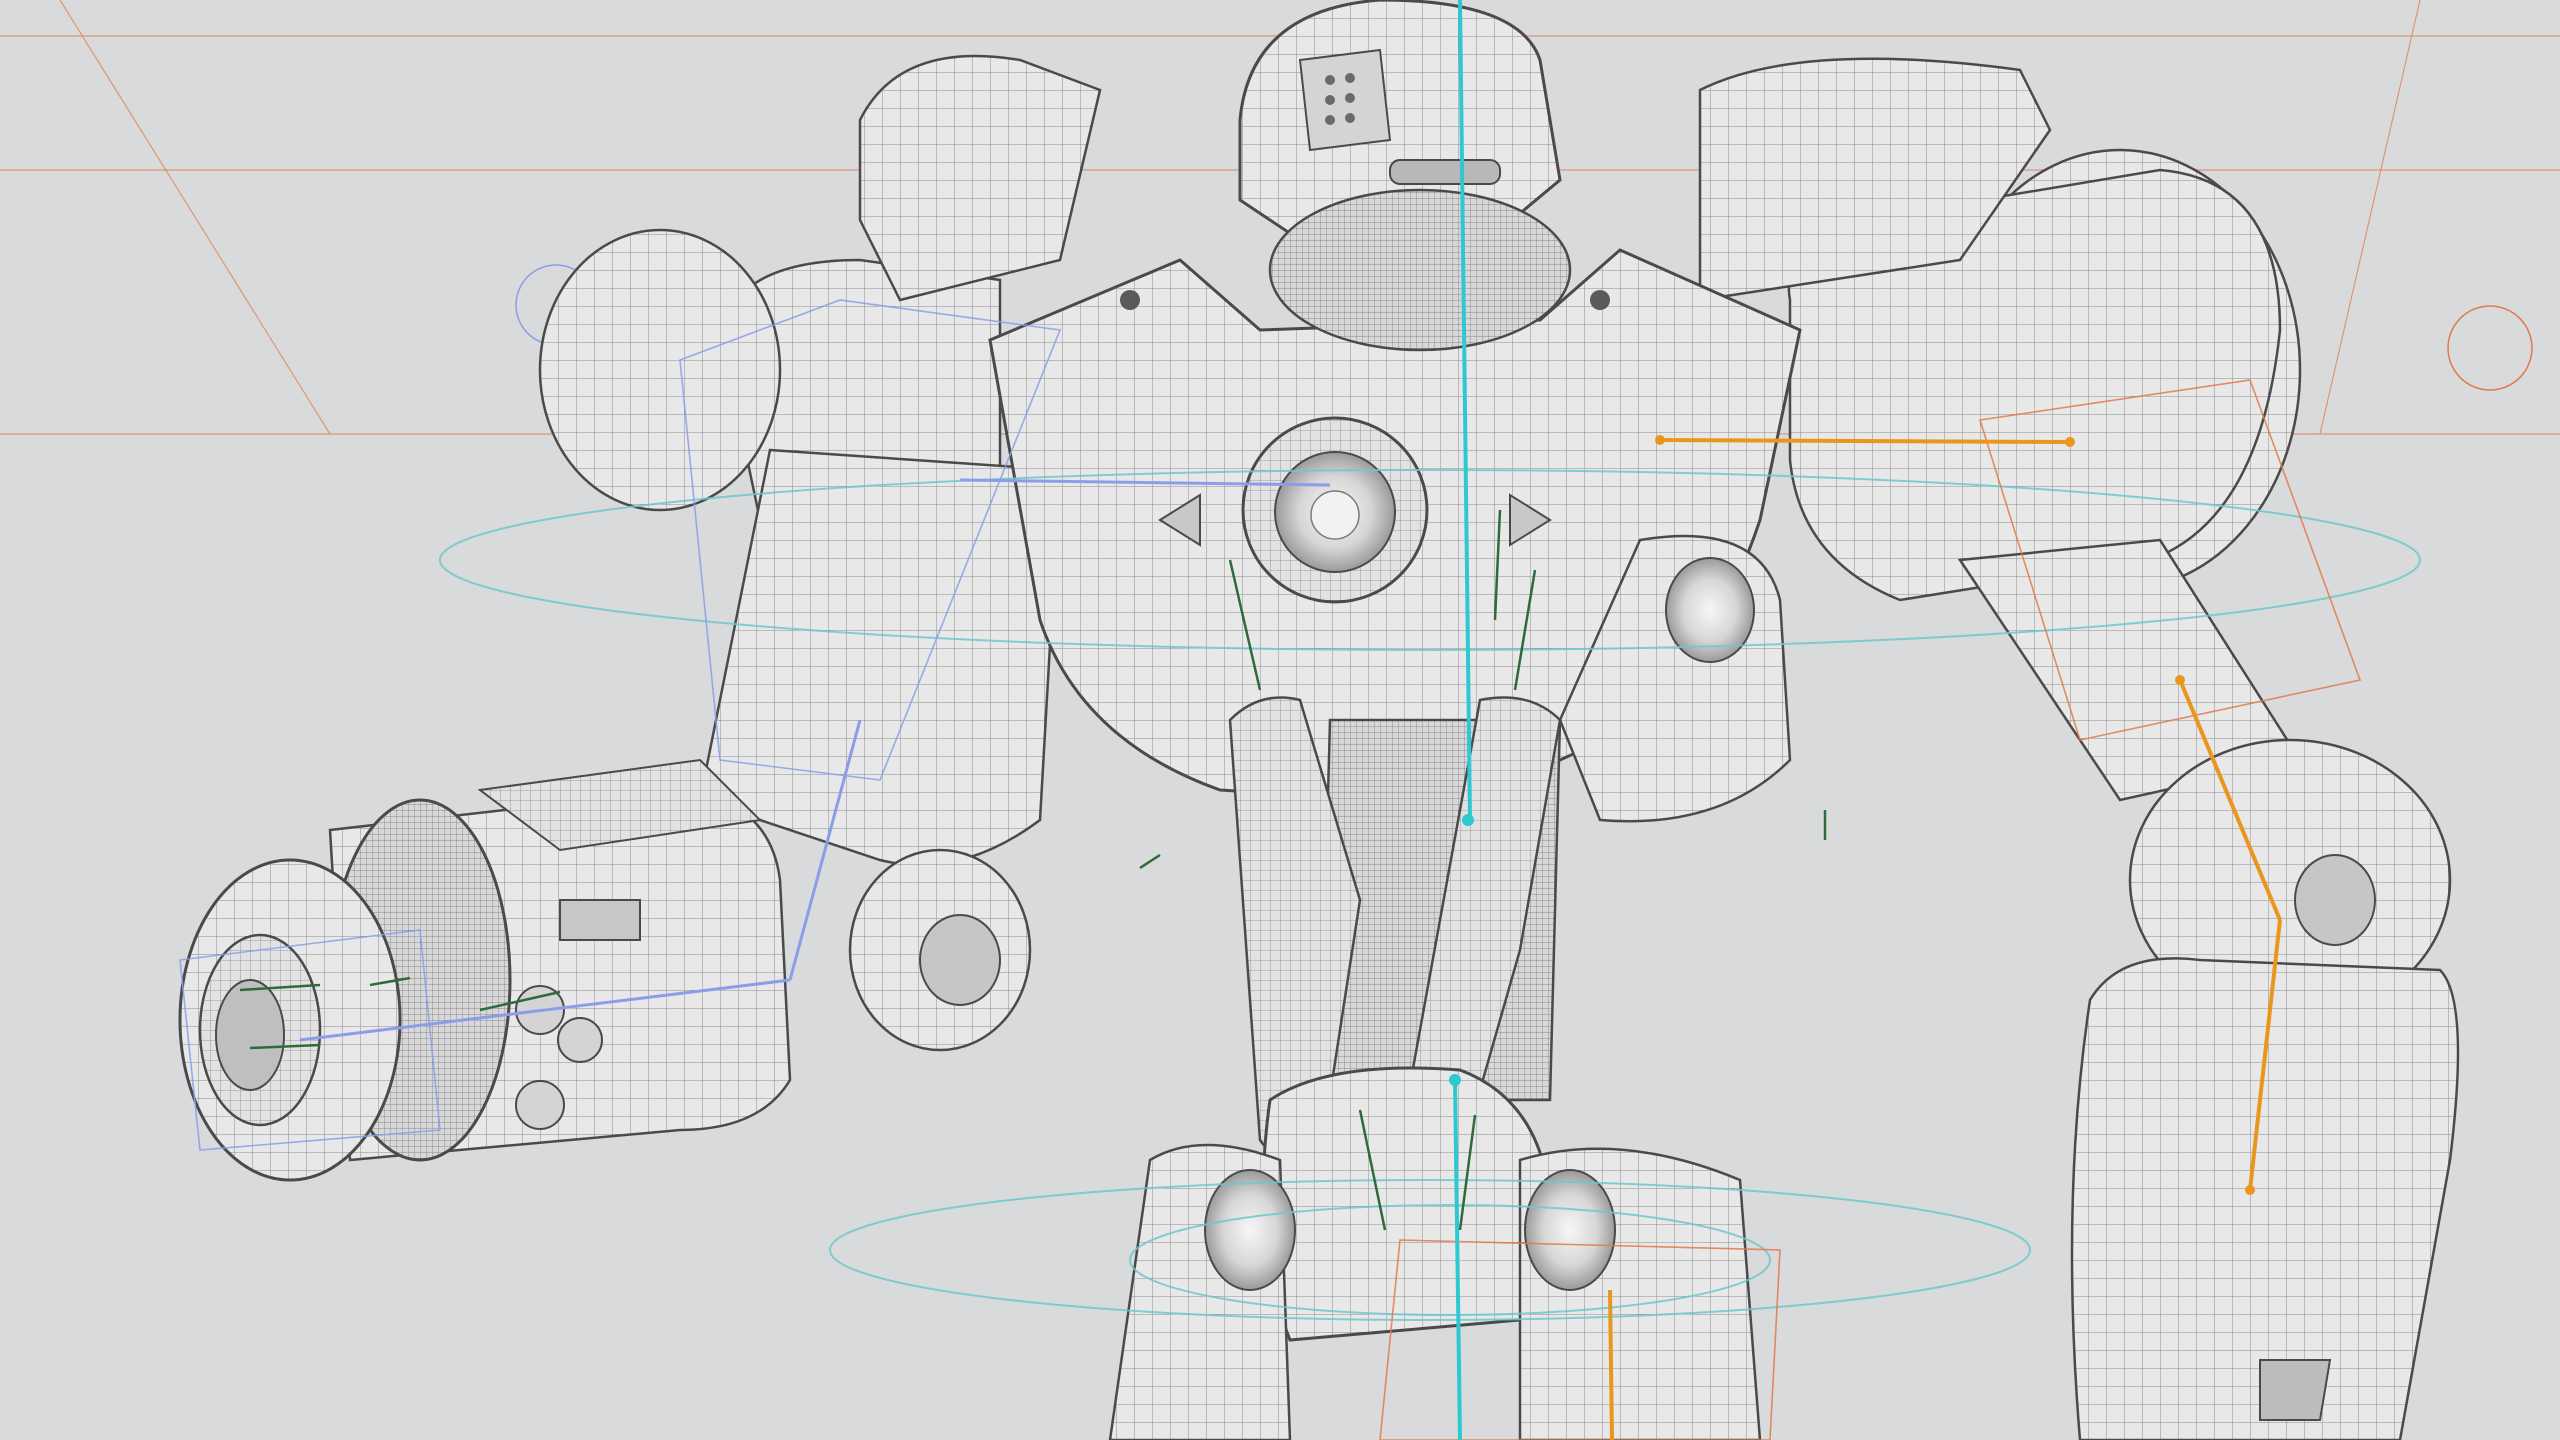 Image resolution: width=2560 pixels, height=1440 pixels. Describe the element at coordinates (2490, 348) in the screenshot. I see `circle-control-icon` at that location.